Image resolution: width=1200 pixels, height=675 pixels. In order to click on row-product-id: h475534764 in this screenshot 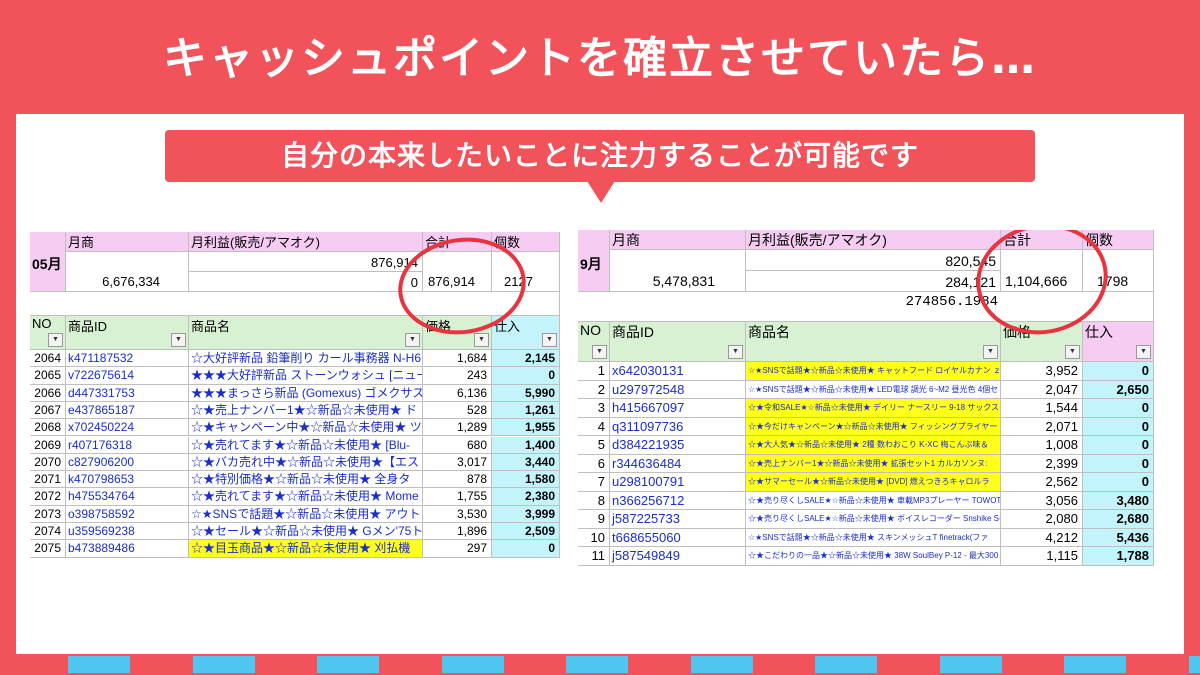, I will do `click(127, 497)`.